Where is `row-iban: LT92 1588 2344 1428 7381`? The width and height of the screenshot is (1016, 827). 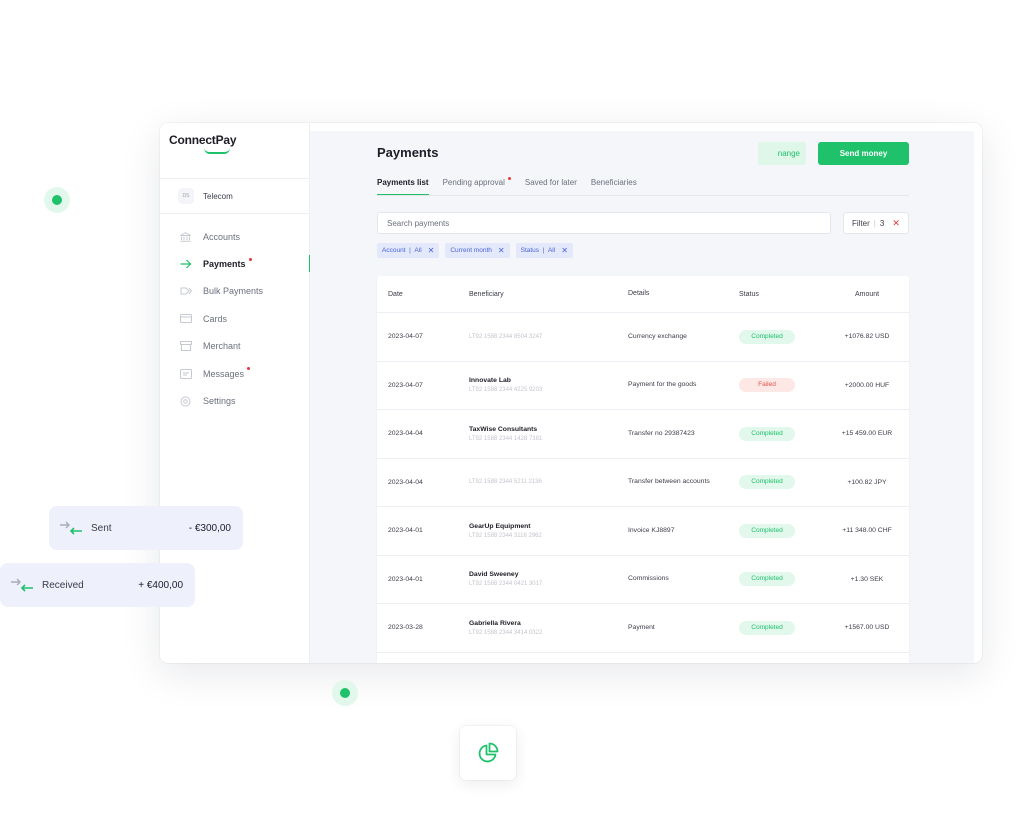
row-iban: LT92 1588 2344 1428 7381 is located at coordinates (506, 438).